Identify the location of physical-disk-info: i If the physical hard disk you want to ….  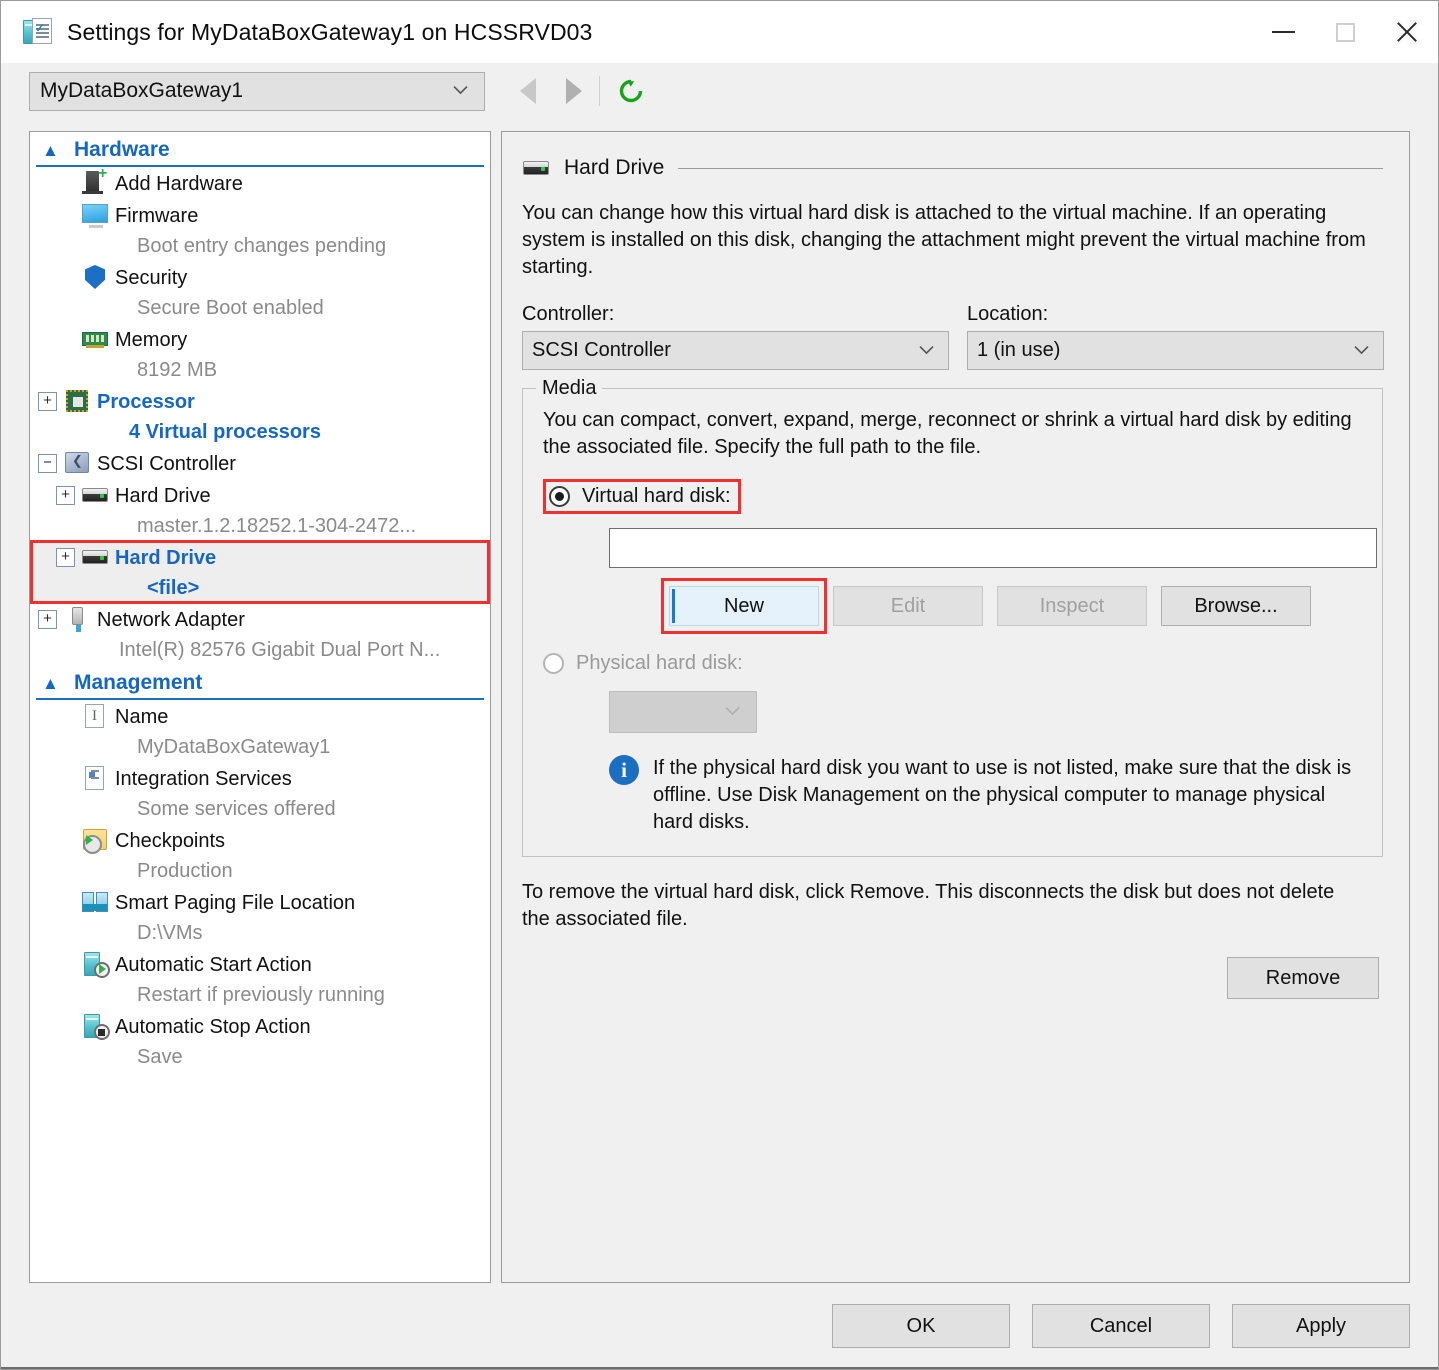
(985, 795).